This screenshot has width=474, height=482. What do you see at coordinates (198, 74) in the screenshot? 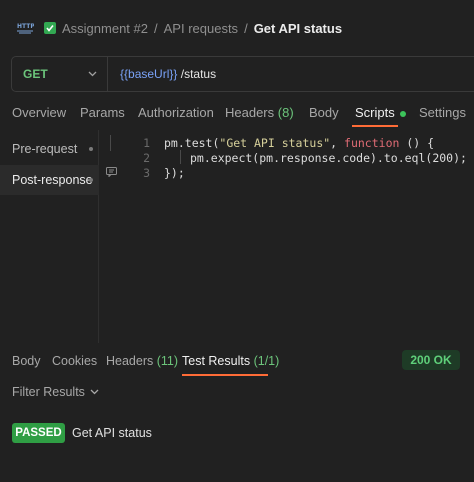
I see `url-path: /status` at bounding box center [198, 74].